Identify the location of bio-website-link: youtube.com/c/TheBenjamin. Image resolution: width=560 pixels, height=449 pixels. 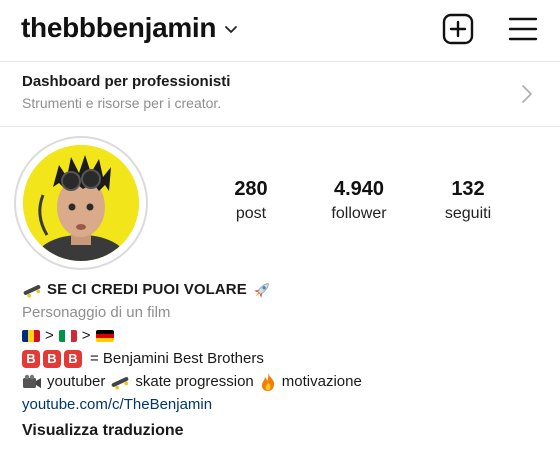
(282, 404).